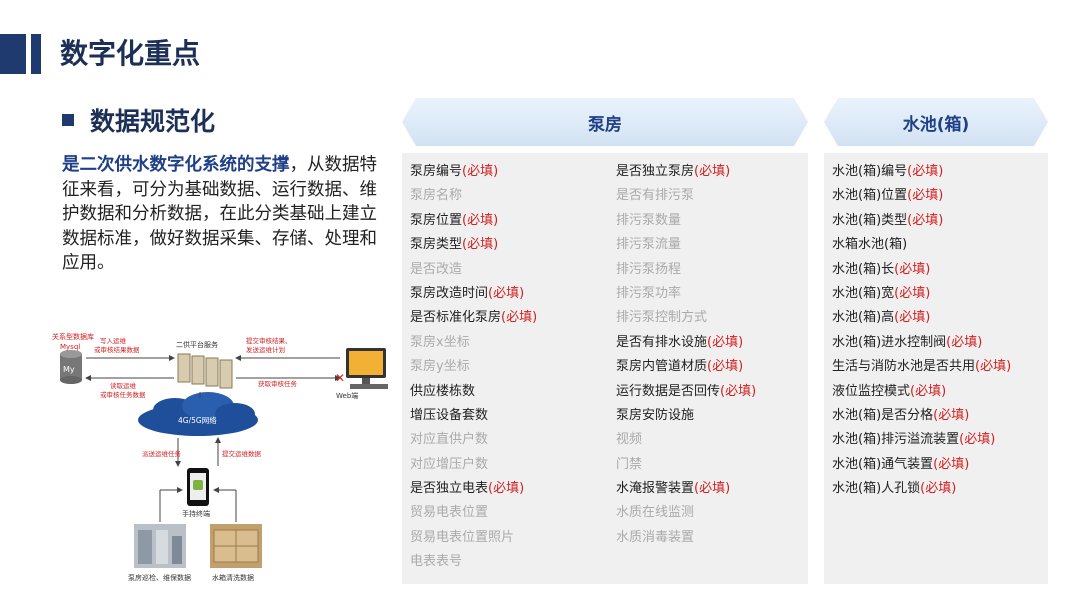 Image resolution: width=1080 pixels, height=607 pixels. Describe the element at coordinates (449, 293) in the screenshot. I see `field-label: 泵房改造时间` at that location.